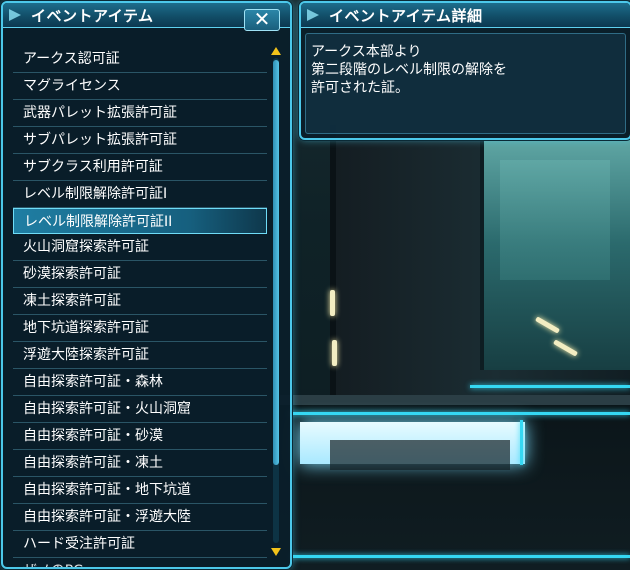 Image resolution: width=630 pixels, height=570 pixels. I want to click on list-item: レベル制限解除許可証I, so click(140, 194).